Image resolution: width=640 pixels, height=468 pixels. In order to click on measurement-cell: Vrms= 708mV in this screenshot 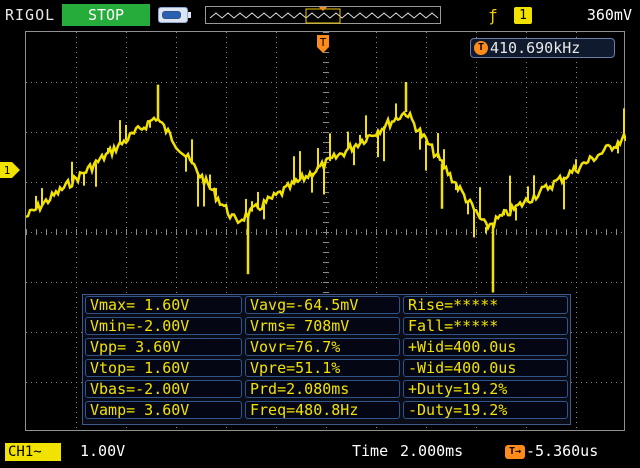, I will do `click(322, 326)`.